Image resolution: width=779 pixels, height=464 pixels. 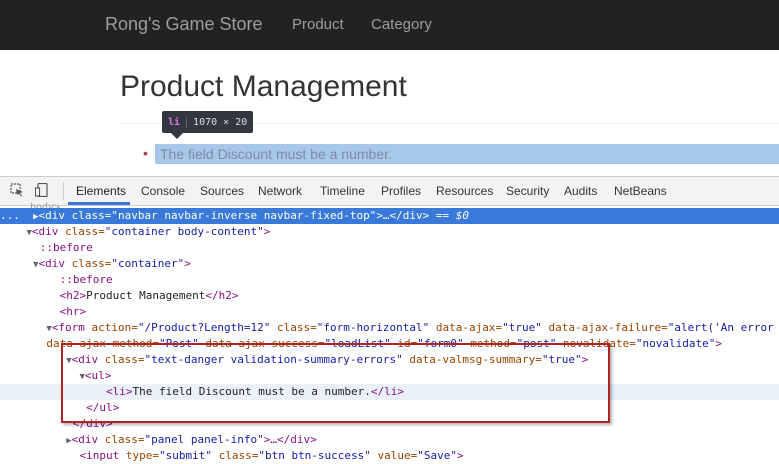 I want to click on nav-link-product: Product, so click(x=318, y=24).